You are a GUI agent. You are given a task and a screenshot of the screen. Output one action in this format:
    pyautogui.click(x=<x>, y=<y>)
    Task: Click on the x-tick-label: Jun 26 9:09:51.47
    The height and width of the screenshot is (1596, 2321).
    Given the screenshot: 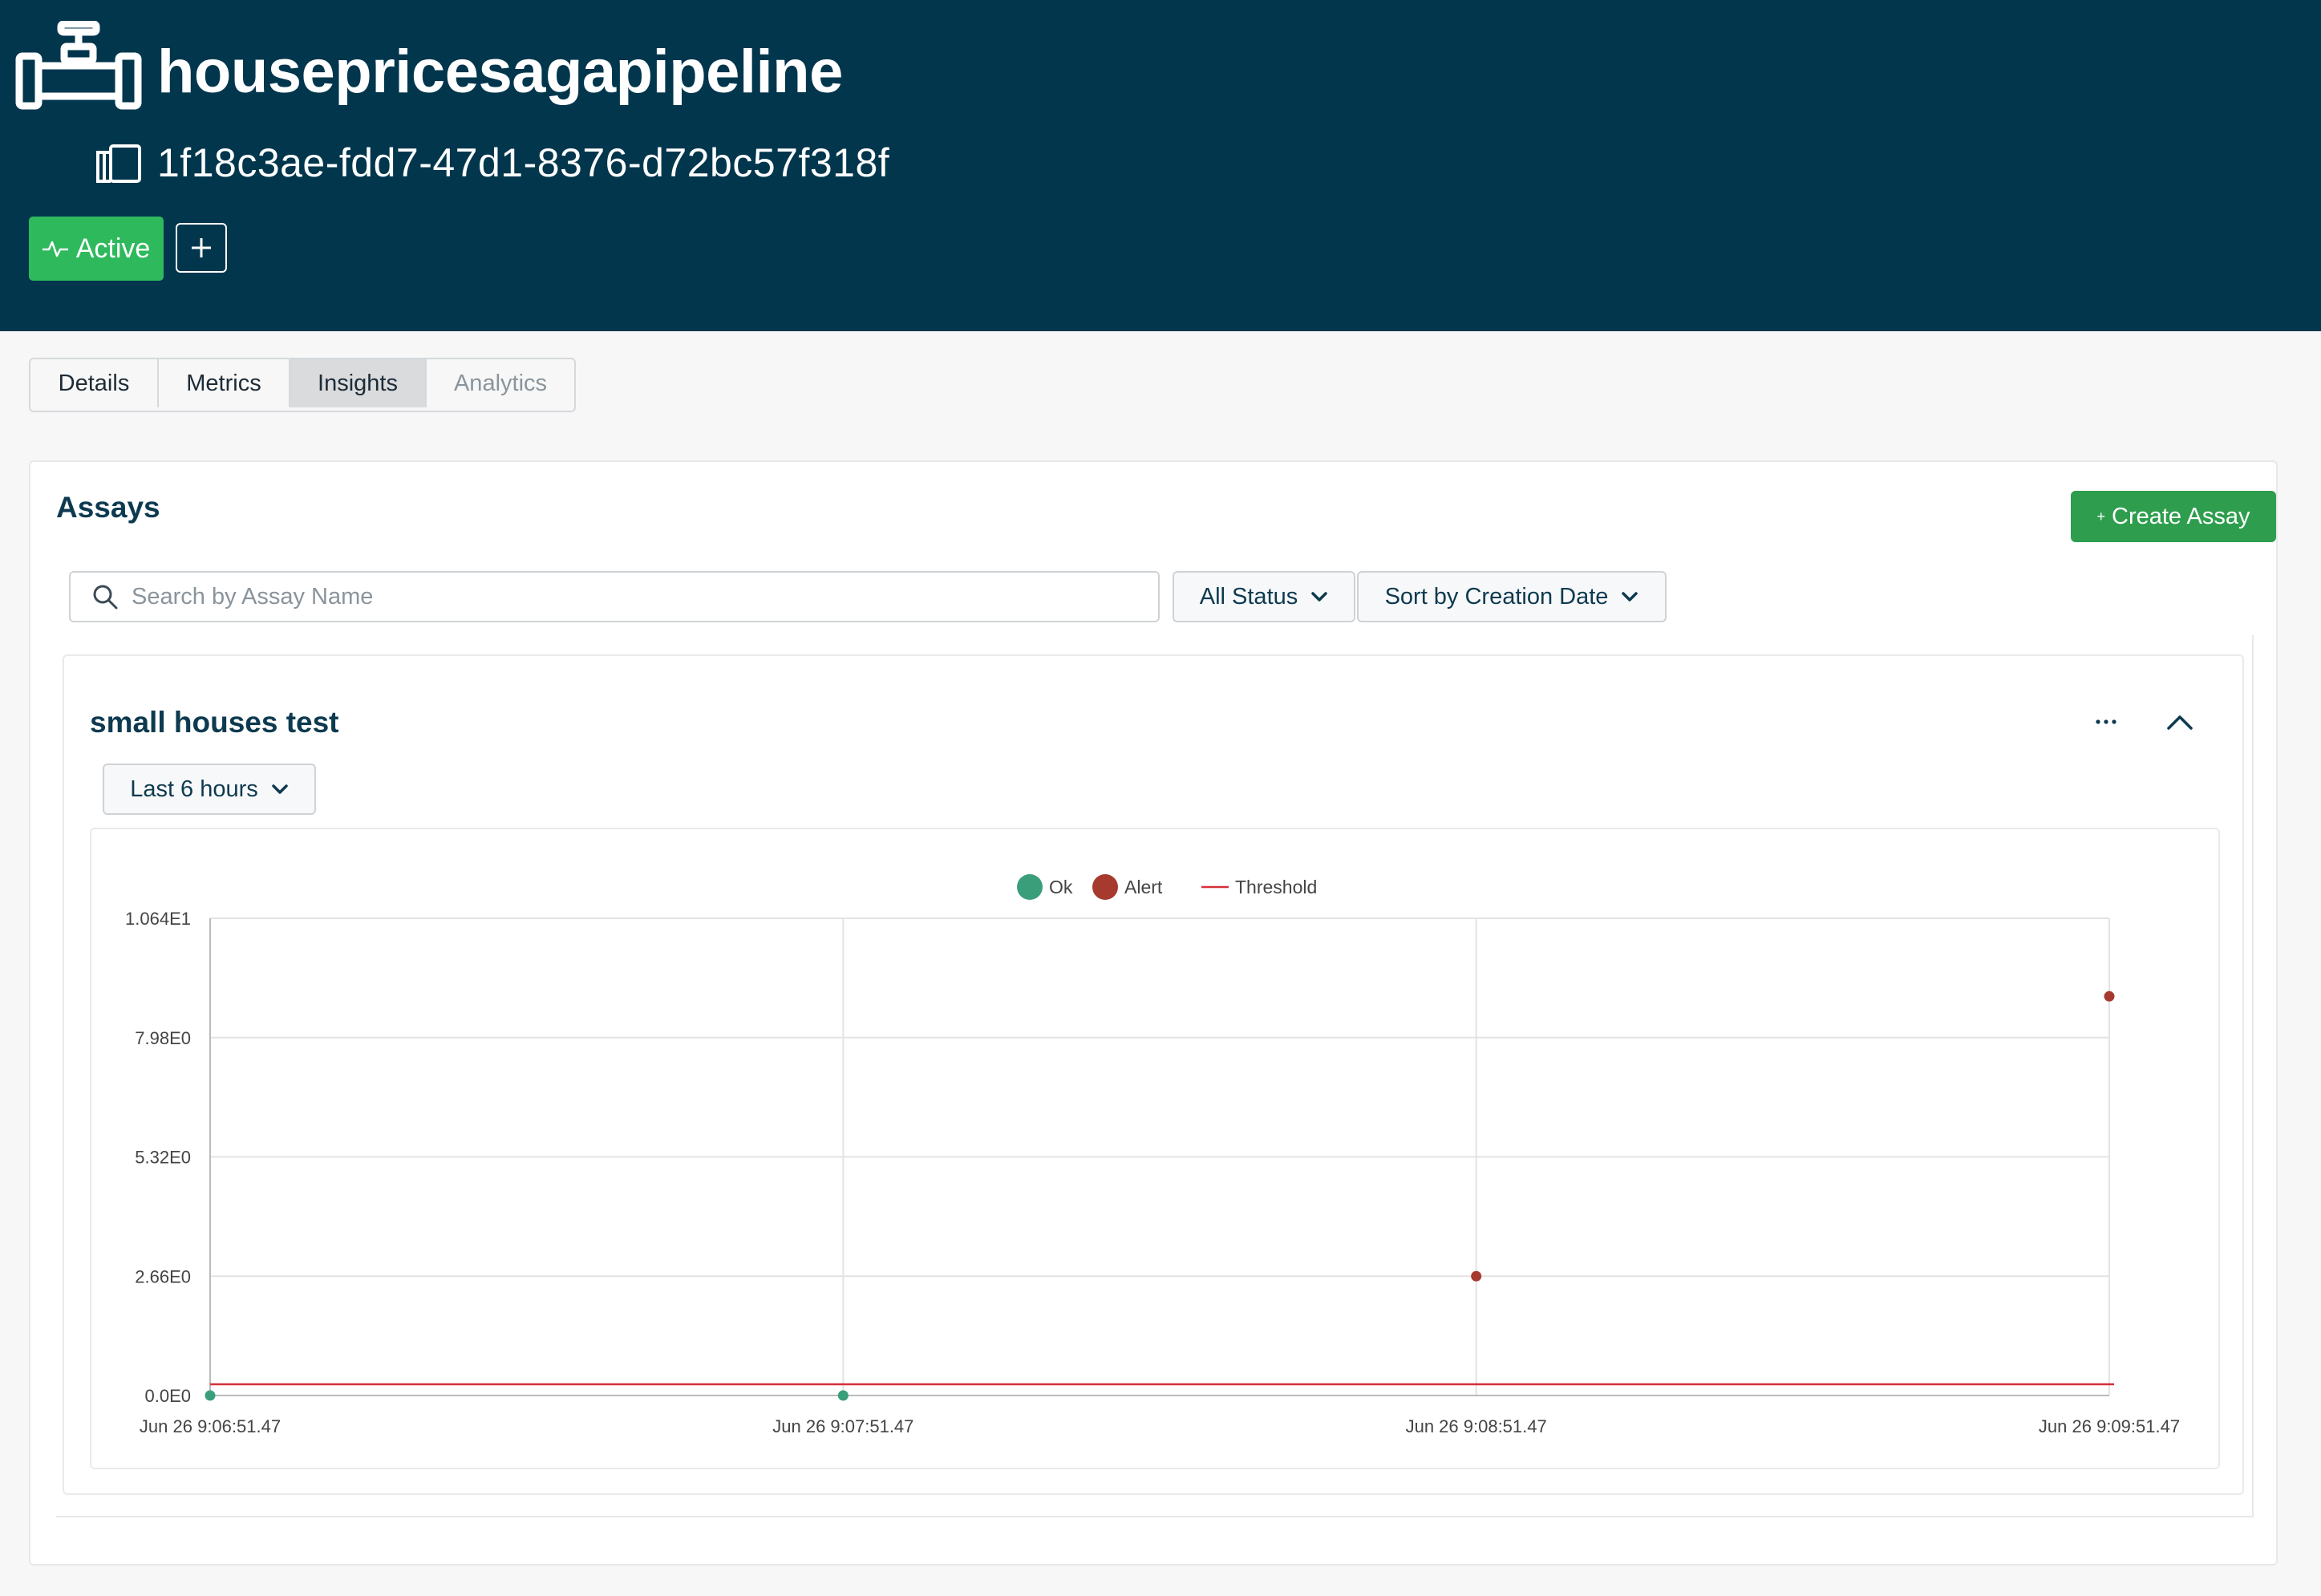 What is the action you would take?
    pyautogui.click(x=2109, y=1426)
    